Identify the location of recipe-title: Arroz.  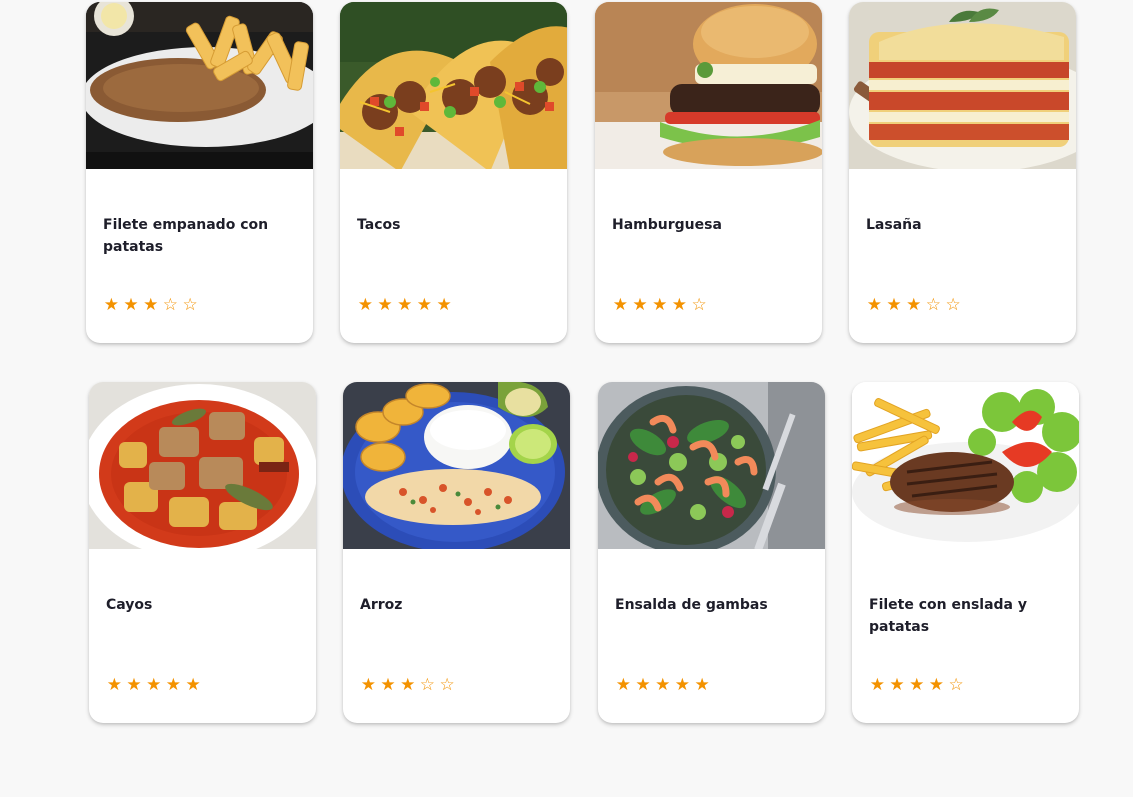
(381, 605).